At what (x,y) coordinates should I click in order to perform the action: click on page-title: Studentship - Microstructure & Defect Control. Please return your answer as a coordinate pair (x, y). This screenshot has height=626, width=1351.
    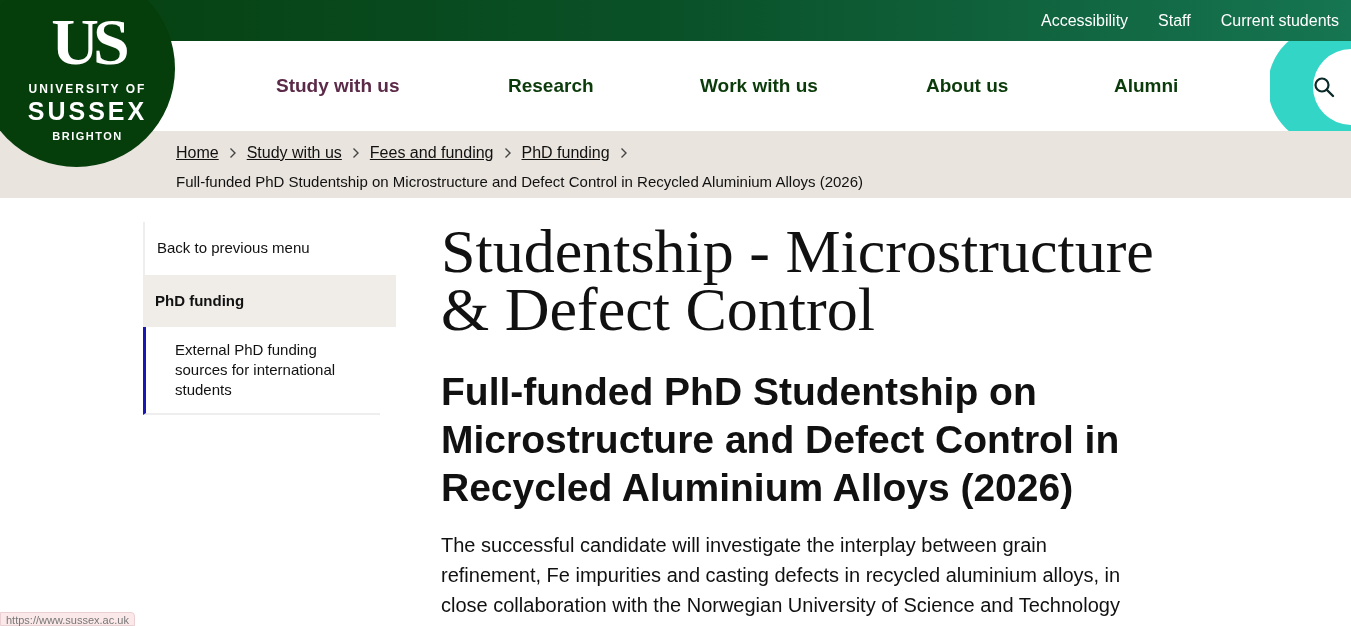
    Looking at the image, I should click on (798, 280).